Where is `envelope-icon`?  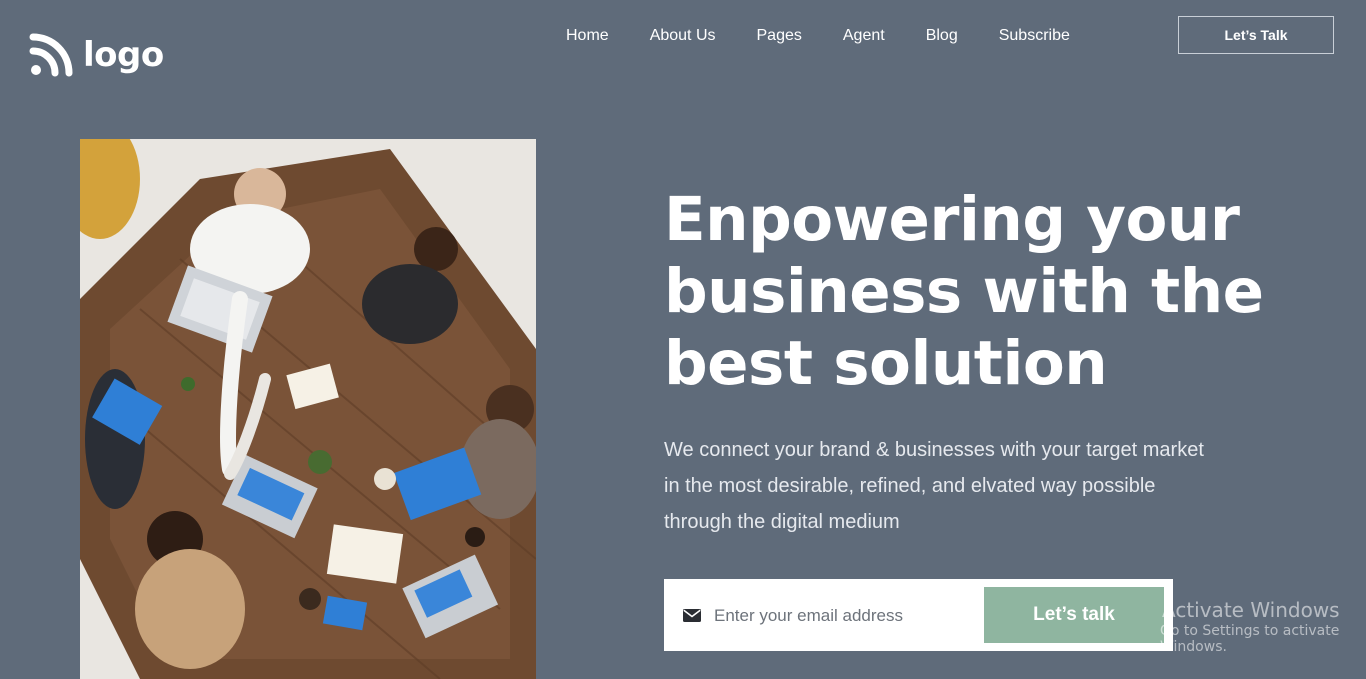 envelope-icon is located at coordinates (692, 615).